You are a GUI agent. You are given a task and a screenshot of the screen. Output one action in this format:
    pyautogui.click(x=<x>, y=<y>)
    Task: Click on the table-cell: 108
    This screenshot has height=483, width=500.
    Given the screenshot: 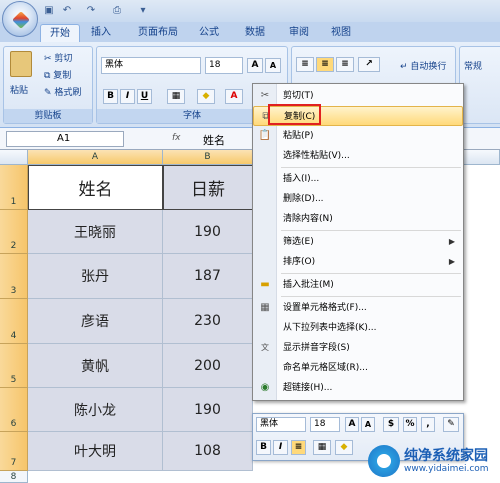 What is the action you would take?
    pyautogui.click(x=208, y=451)
    